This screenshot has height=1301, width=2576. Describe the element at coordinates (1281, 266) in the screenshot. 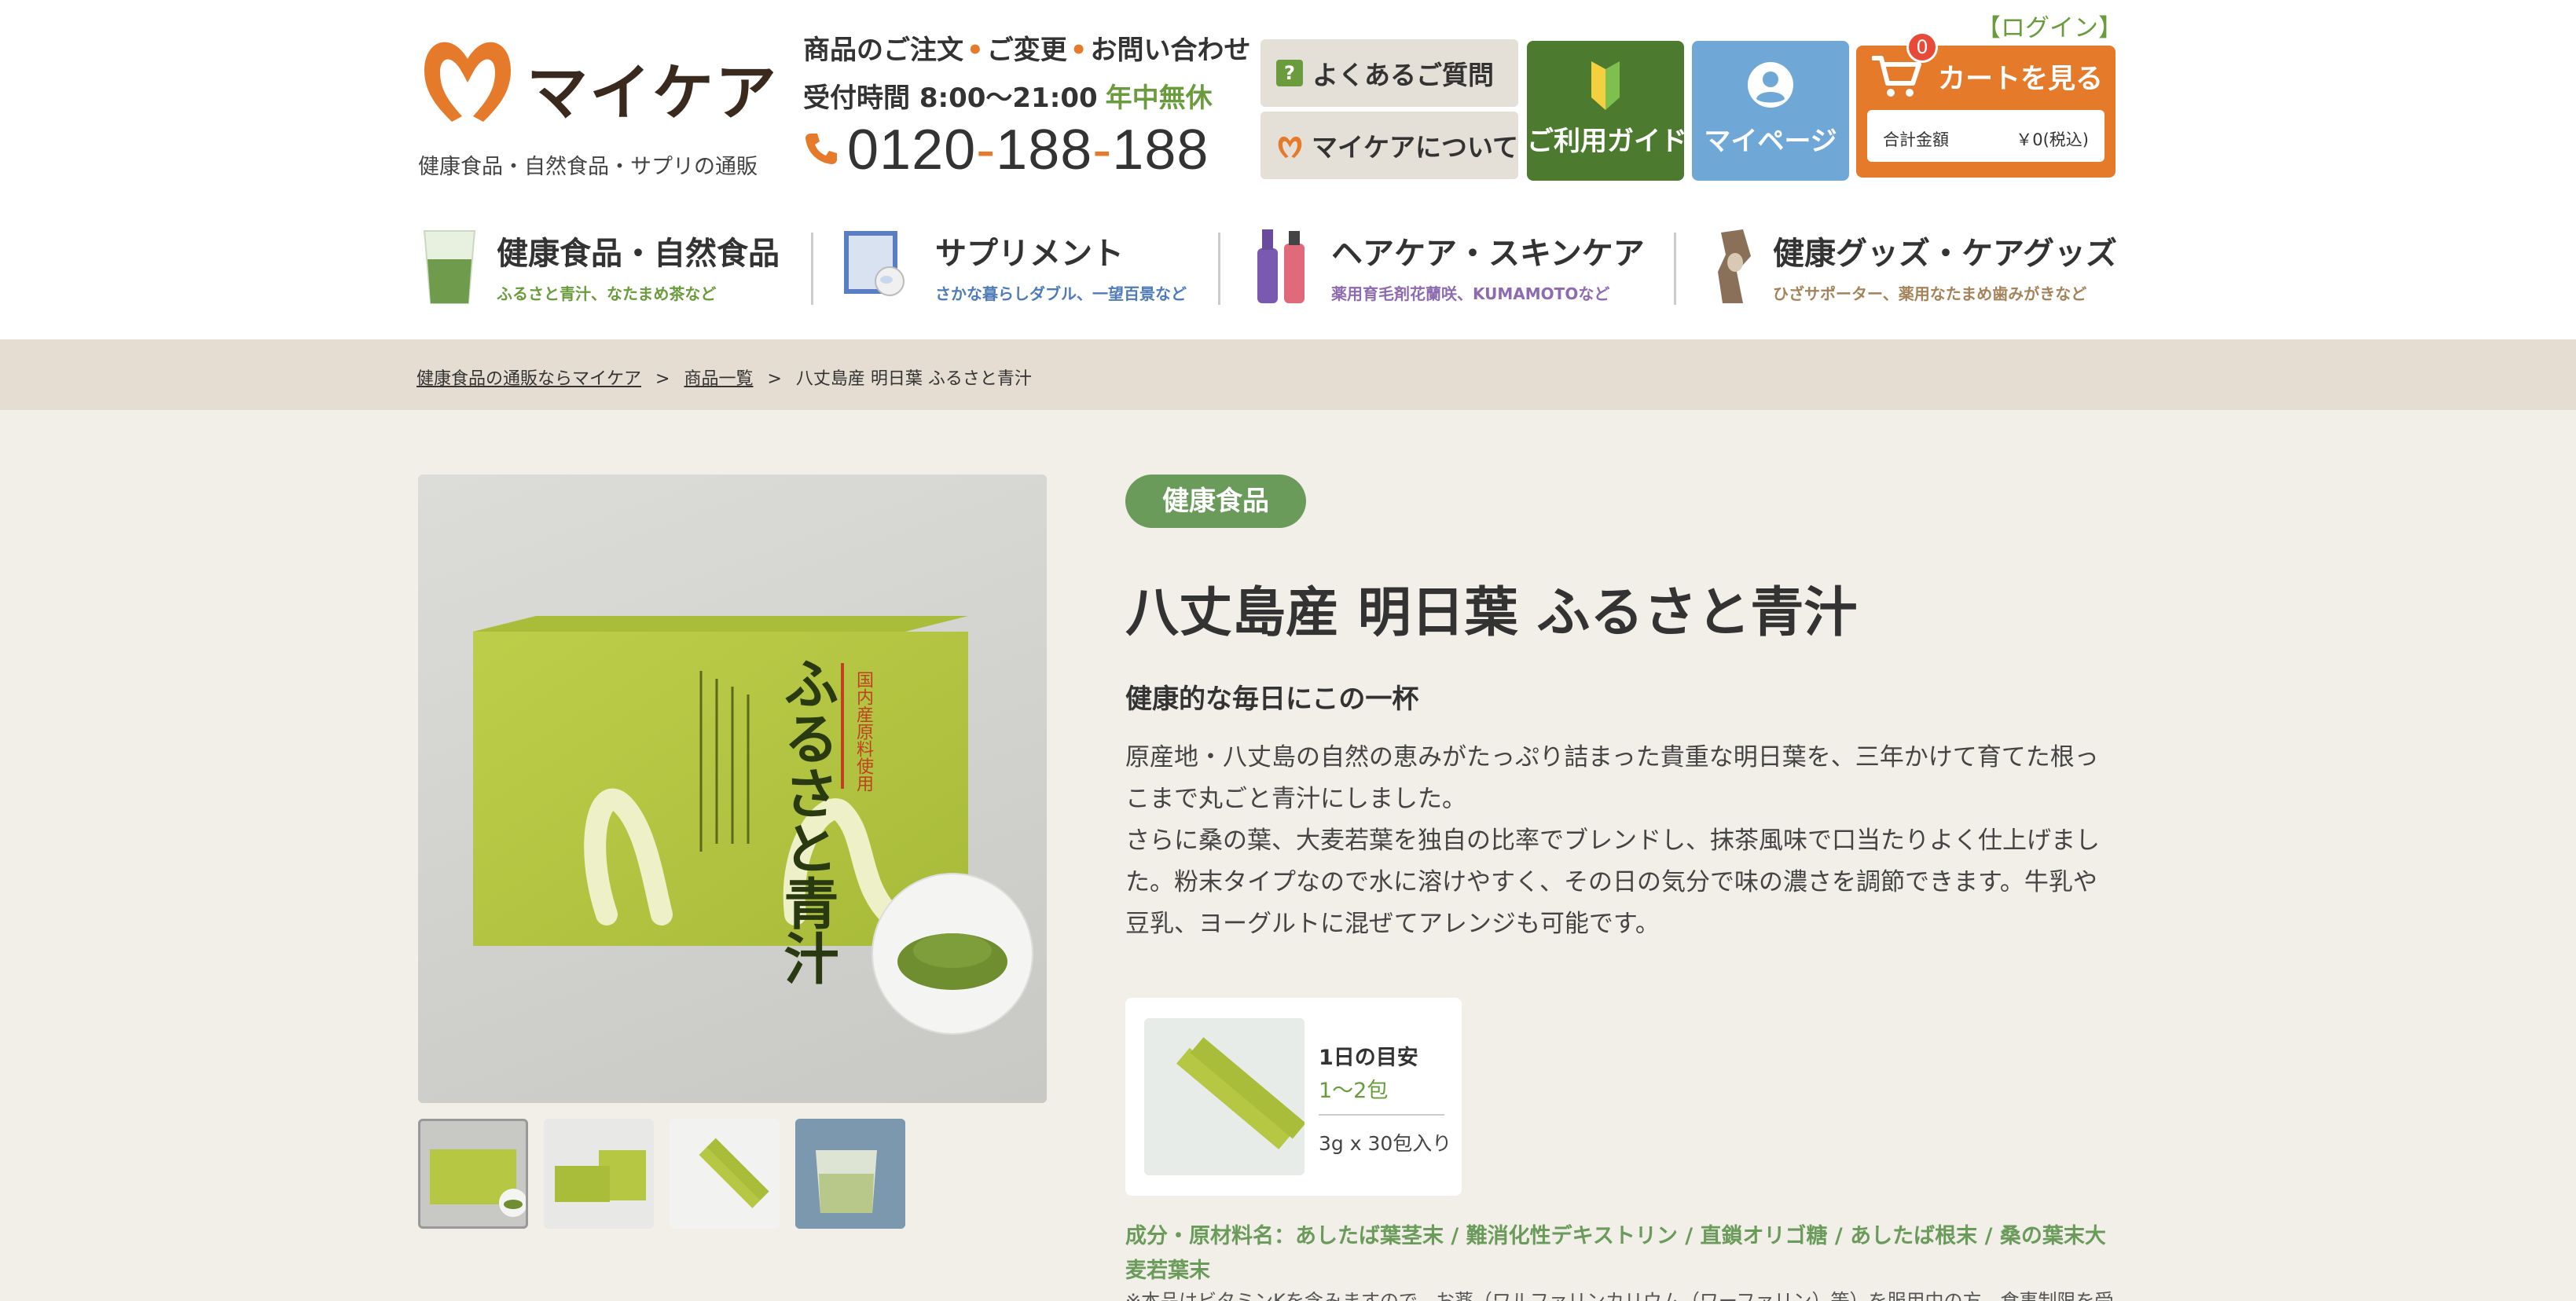

I see `bottle-icon` at that location.